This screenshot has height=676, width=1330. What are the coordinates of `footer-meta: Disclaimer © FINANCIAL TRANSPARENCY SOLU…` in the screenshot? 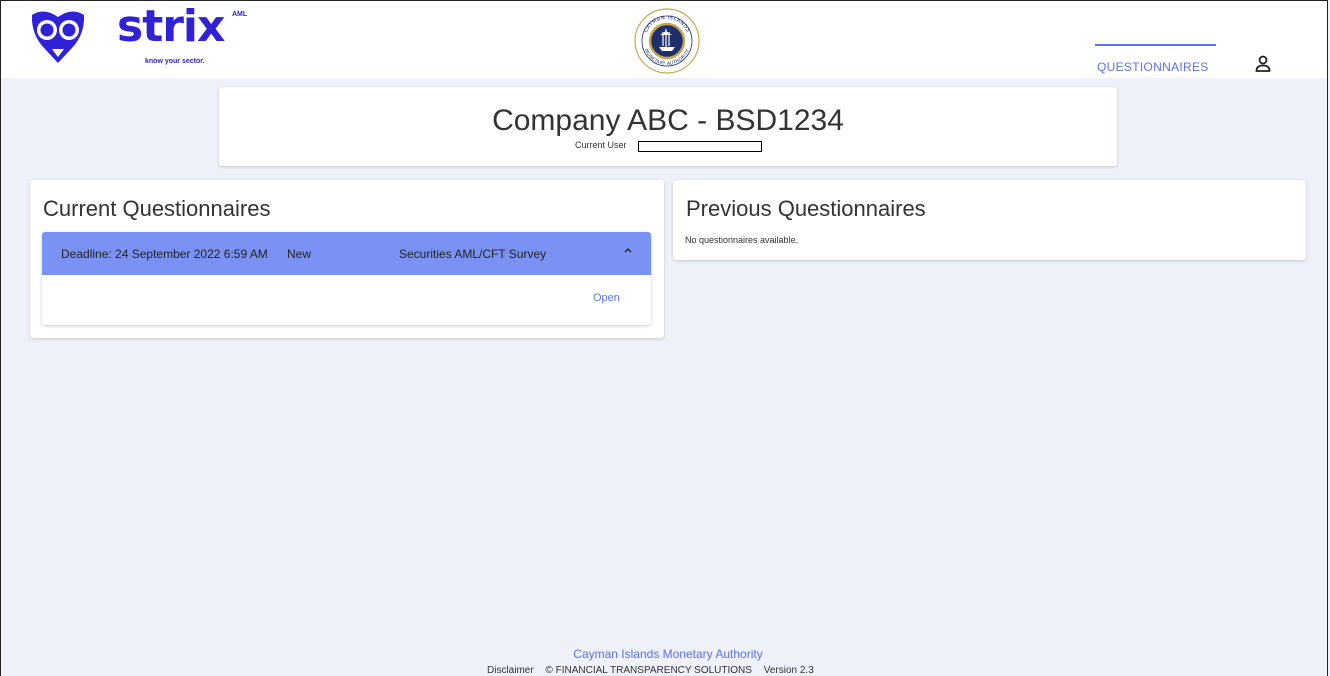 It's located at (655, 670).